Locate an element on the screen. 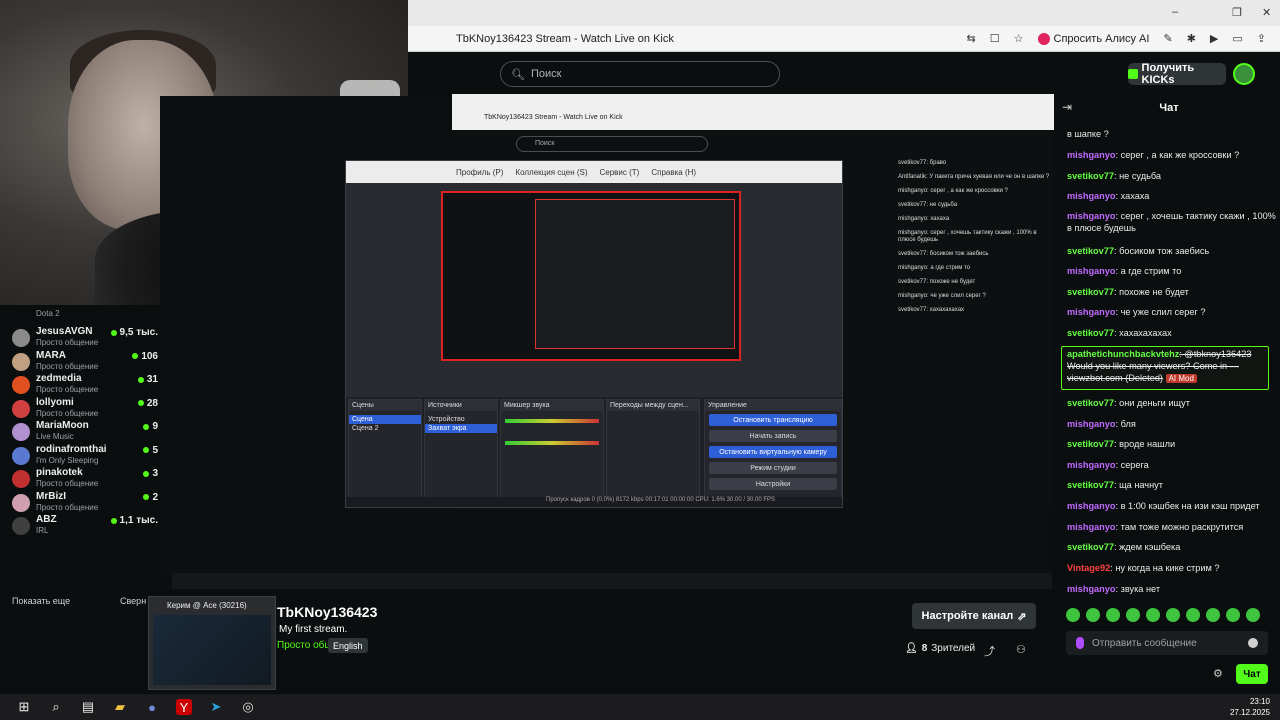 The height and width of the screenshot is (720, 1280). telegram-icon: ➤ is located at coordinates (216, 707).